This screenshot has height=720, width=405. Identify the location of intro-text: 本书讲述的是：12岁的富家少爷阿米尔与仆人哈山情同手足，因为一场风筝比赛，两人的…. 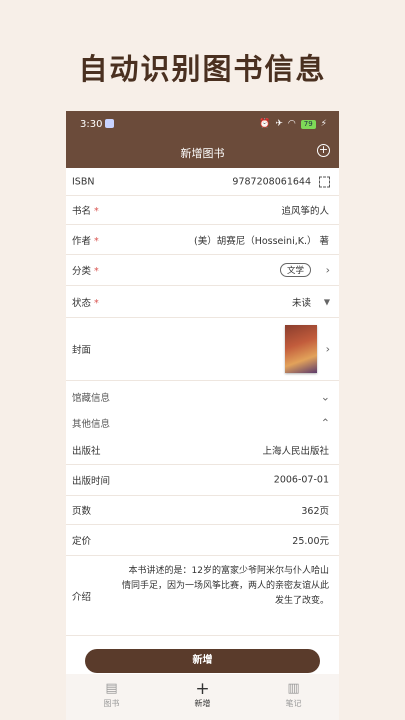
(225, 586).